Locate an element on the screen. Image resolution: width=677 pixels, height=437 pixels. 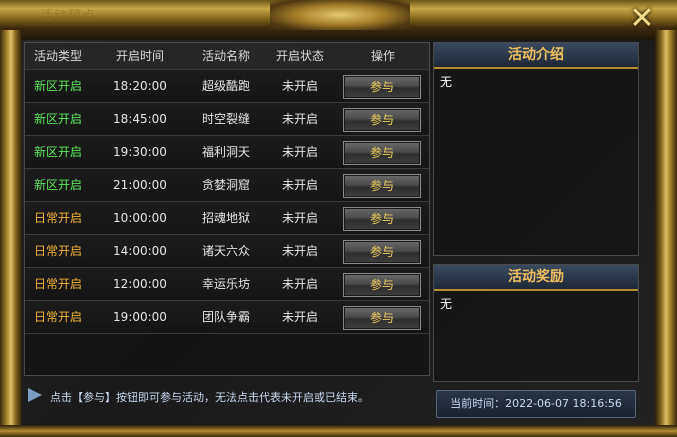
table-row: 新区开启 19:30:00 福利洞天 未开启 参与 is located at coordinates (227, 152).